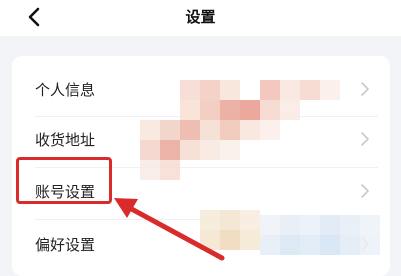 The height and width of the screenshot is (276, 401). I want to click on arrow-pointer-icon, so click(169, 229).